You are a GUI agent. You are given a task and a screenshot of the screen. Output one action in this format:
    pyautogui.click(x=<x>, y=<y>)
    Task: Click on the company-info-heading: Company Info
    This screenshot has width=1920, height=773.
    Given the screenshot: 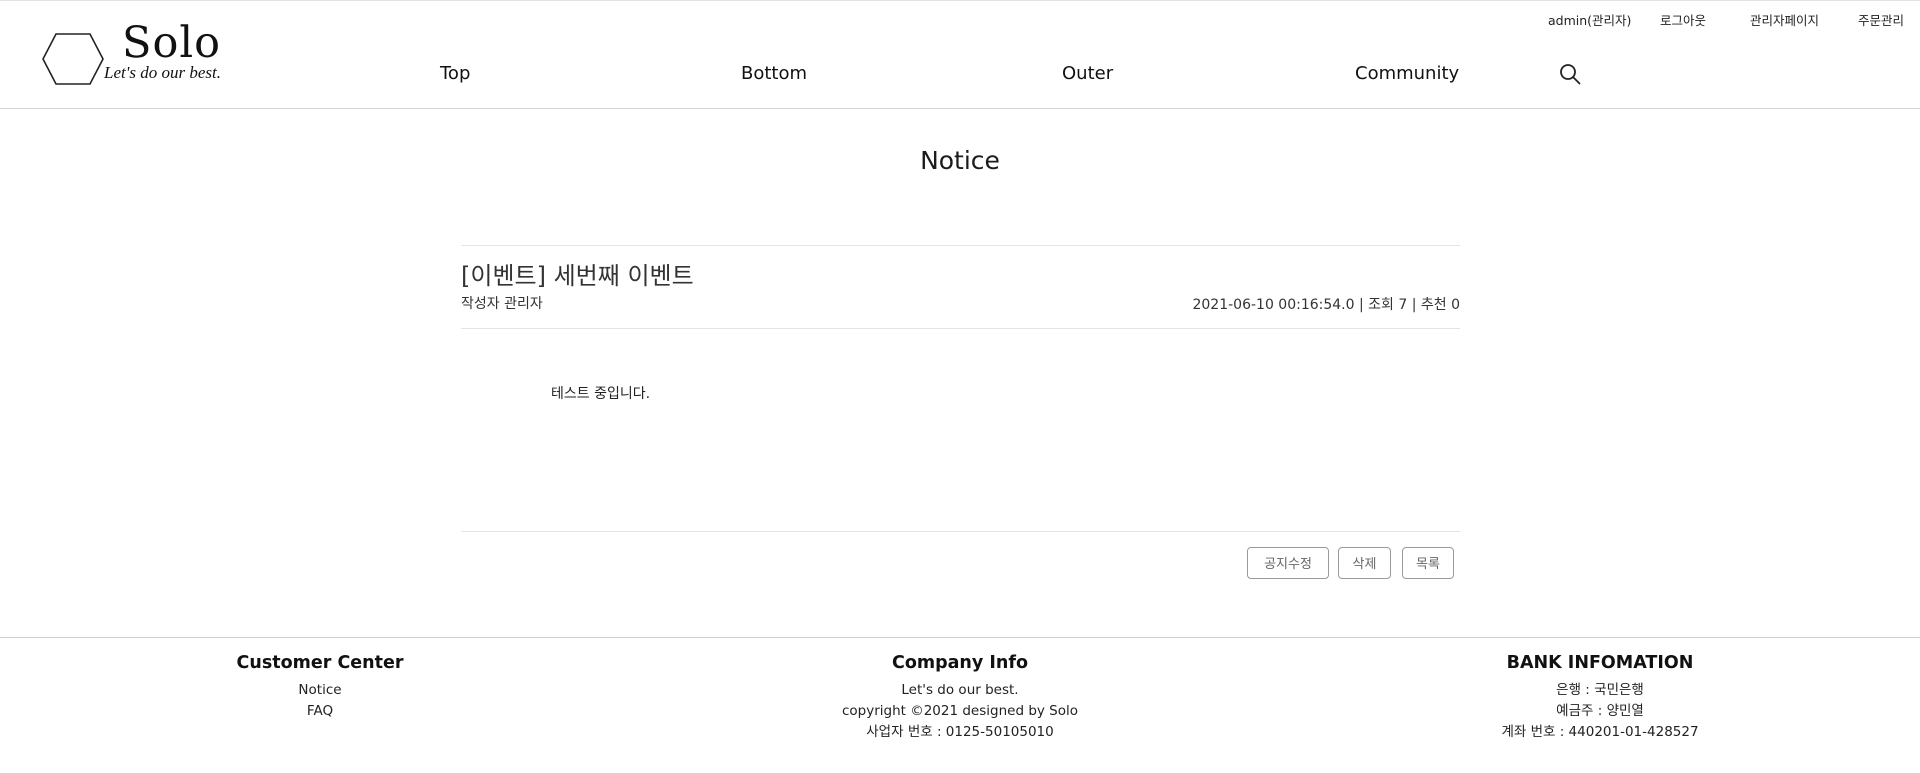 What is the action you would take?
    pyautogui.click(x=959, y=663)
    